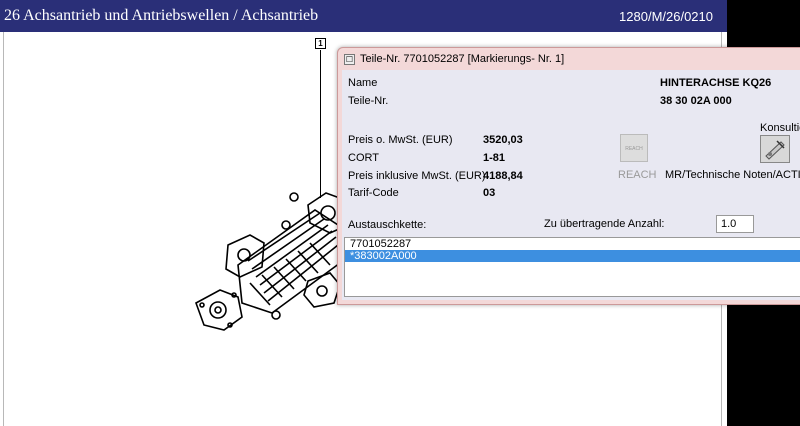  Describe the element at coordinates (270, 260) in the screenshot. I see `rear-axle-drawing` at that location.